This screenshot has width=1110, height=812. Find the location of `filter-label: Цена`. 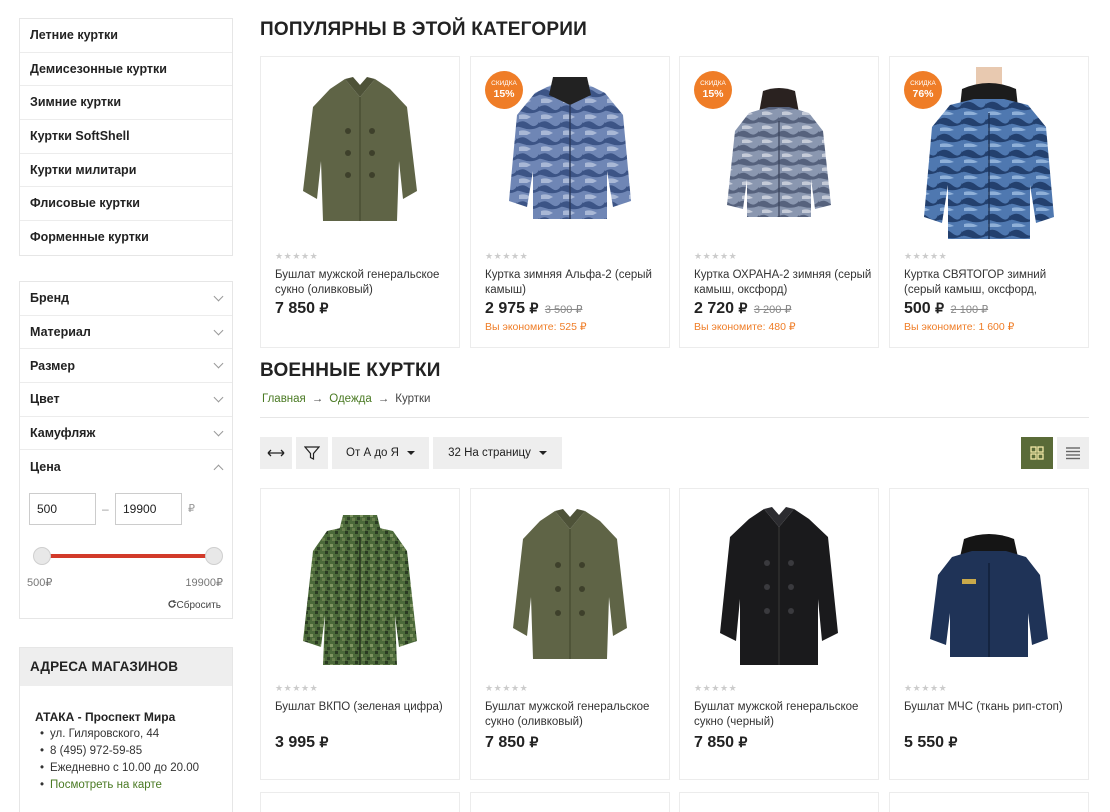

filter-label: Цена is located at coordinates (45, 467).